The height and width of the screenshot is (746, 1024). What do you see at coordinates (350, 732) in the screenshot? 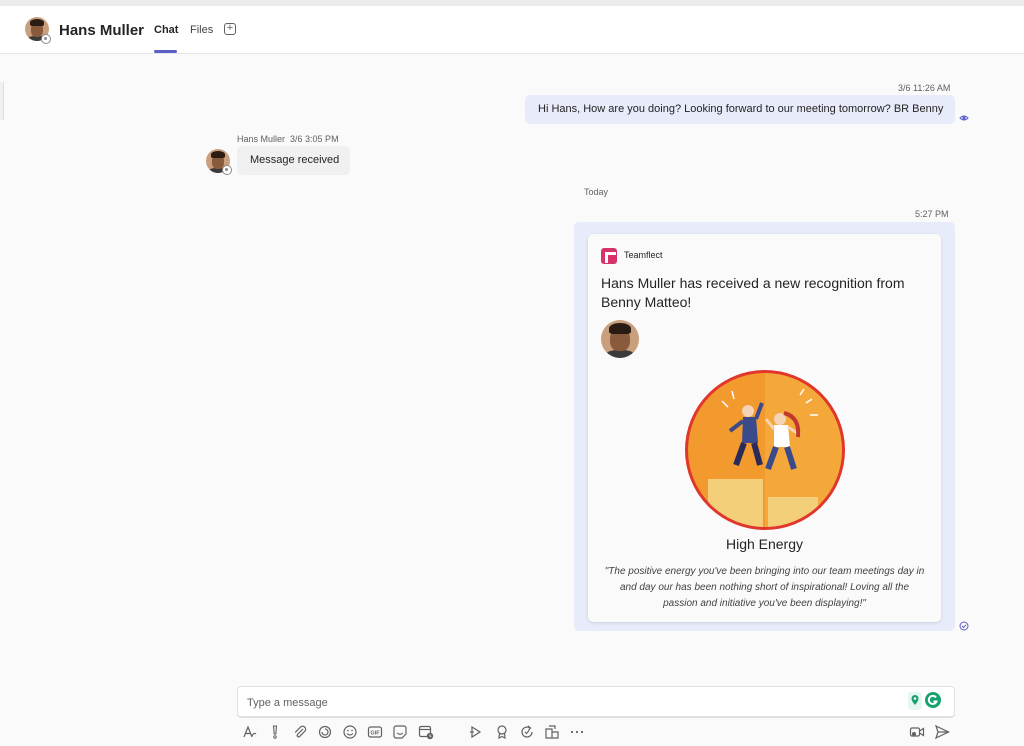
I see `emoji-icon` at bounding box center [350, 732].